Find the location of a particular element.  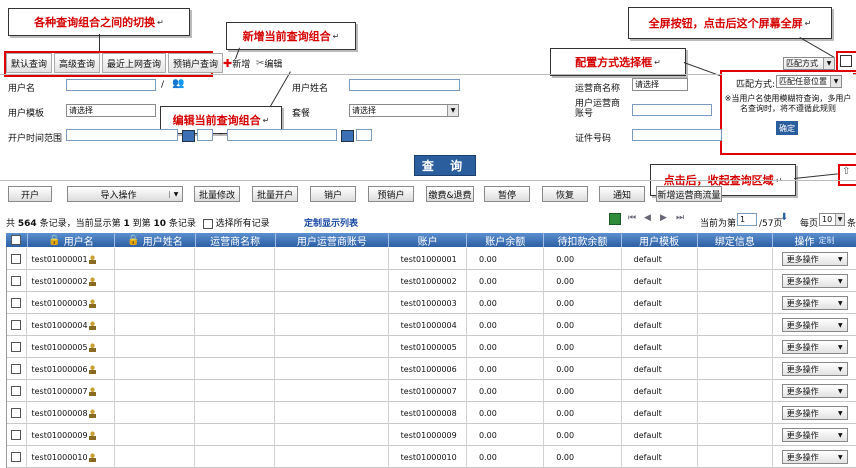

username-cell: test01000006 is located at coordinates (59, 369).